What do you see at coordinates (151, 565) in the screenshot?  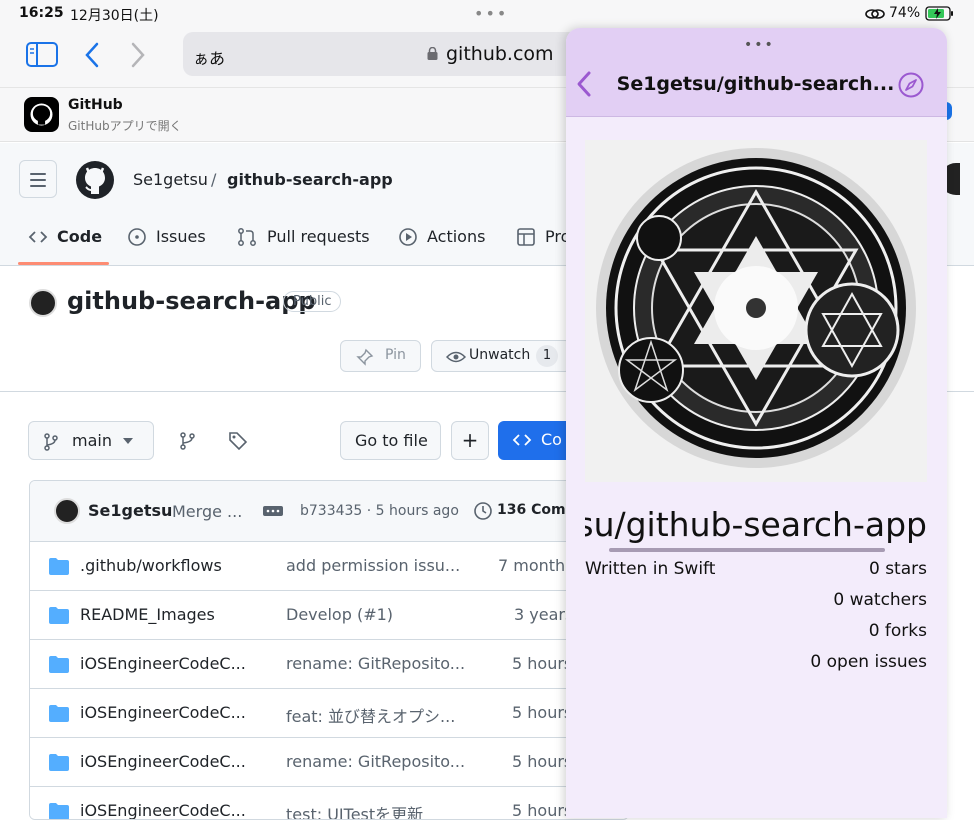 I see `file-name: .github/workflows` at bounding box center [151, 565].